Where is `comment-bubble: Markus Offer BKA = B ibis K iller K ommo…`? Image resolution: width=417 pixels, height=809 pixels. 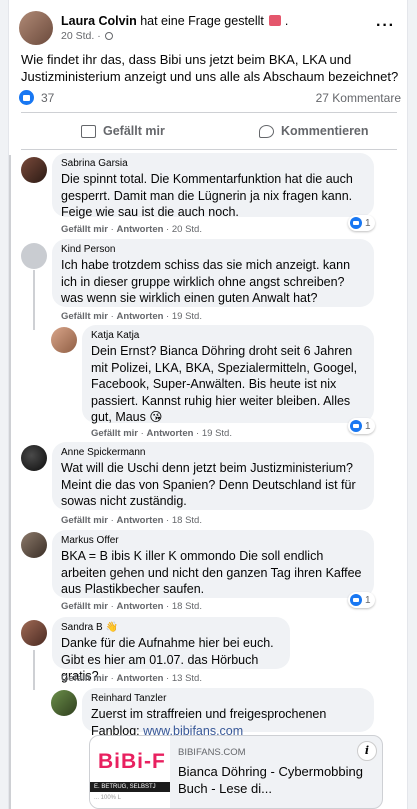
comment-bubble: Markus Offer BKA = B ibis K iller K ommo… is located at coordinates (213, 564).